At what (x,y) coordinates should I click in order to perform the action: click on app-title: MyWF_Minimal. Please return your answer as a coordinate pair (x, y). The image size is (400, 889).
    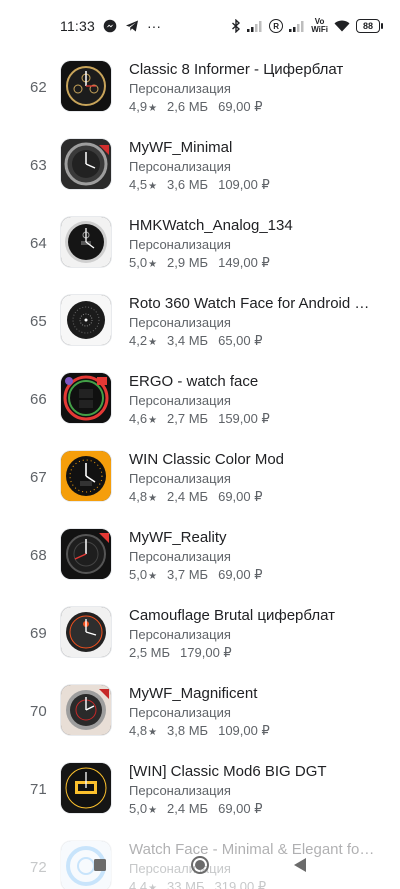
    Looking at the image, I should click on (181, 147).